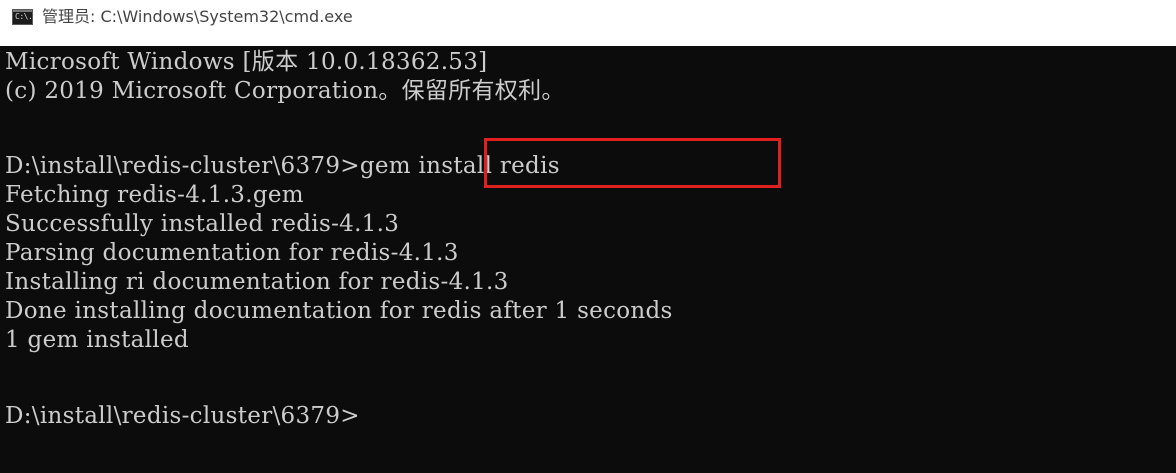 This screenshot has height=473, width=1176. What do you see at coordinates (232, 253) in the screenshot?
I see `console-line-parsing: Parsing documentation for redis-4.1.3` at bounding box center [232, 253].